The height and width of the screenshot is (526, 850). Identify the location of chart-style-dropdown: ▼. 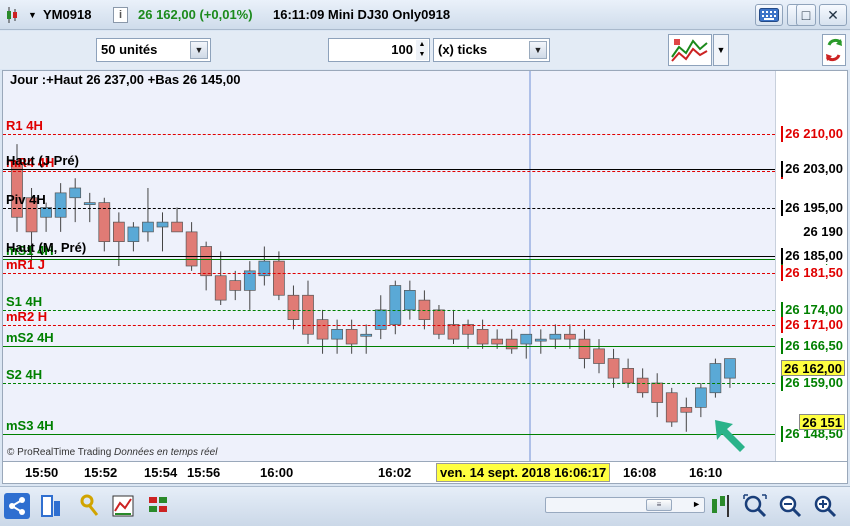
(721, 50).